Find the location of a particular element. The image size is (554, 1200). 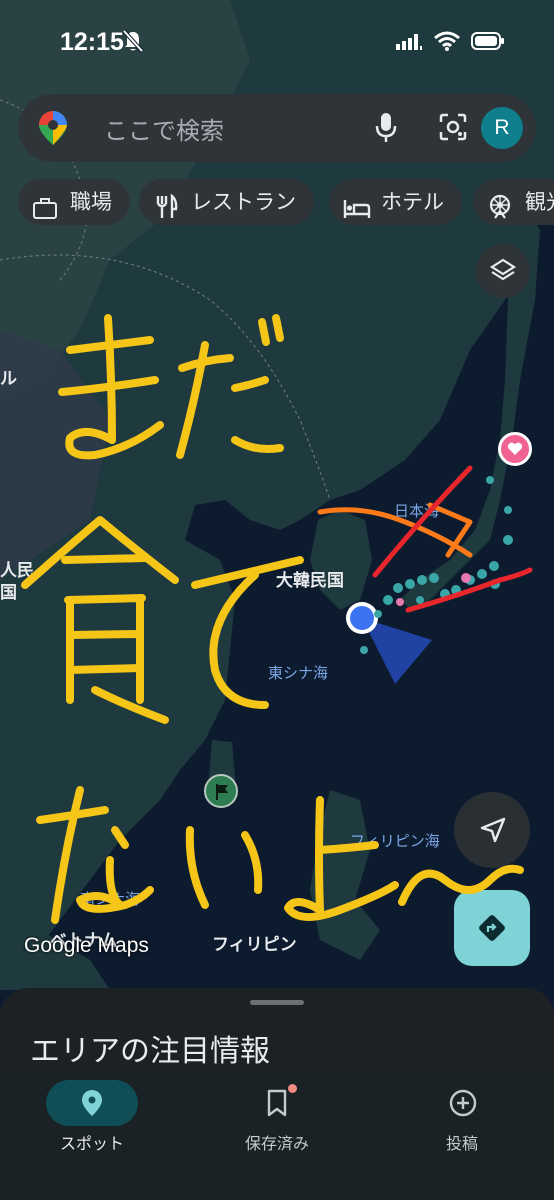

hotel-icon is located at coordinates (357, 207).